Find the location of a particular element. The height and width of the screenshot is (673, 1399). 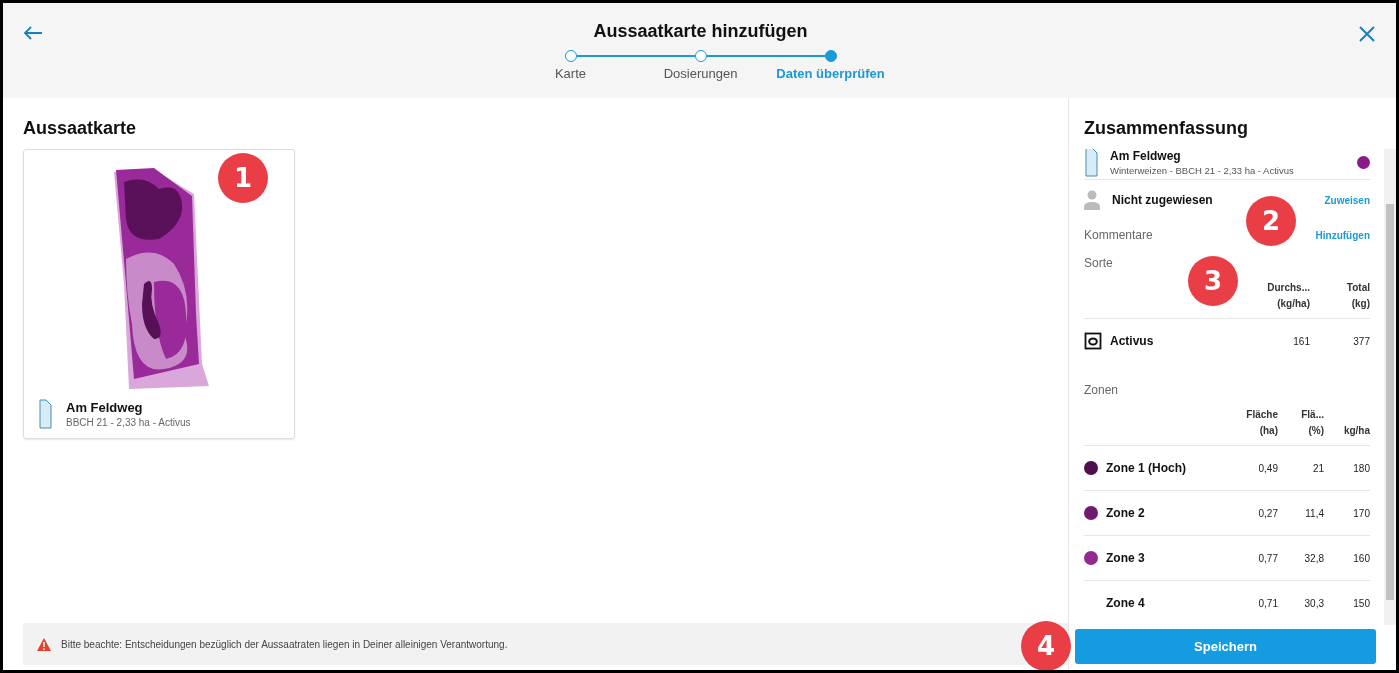

table-cell-text: 180 is located at coordinates (1361, 468).